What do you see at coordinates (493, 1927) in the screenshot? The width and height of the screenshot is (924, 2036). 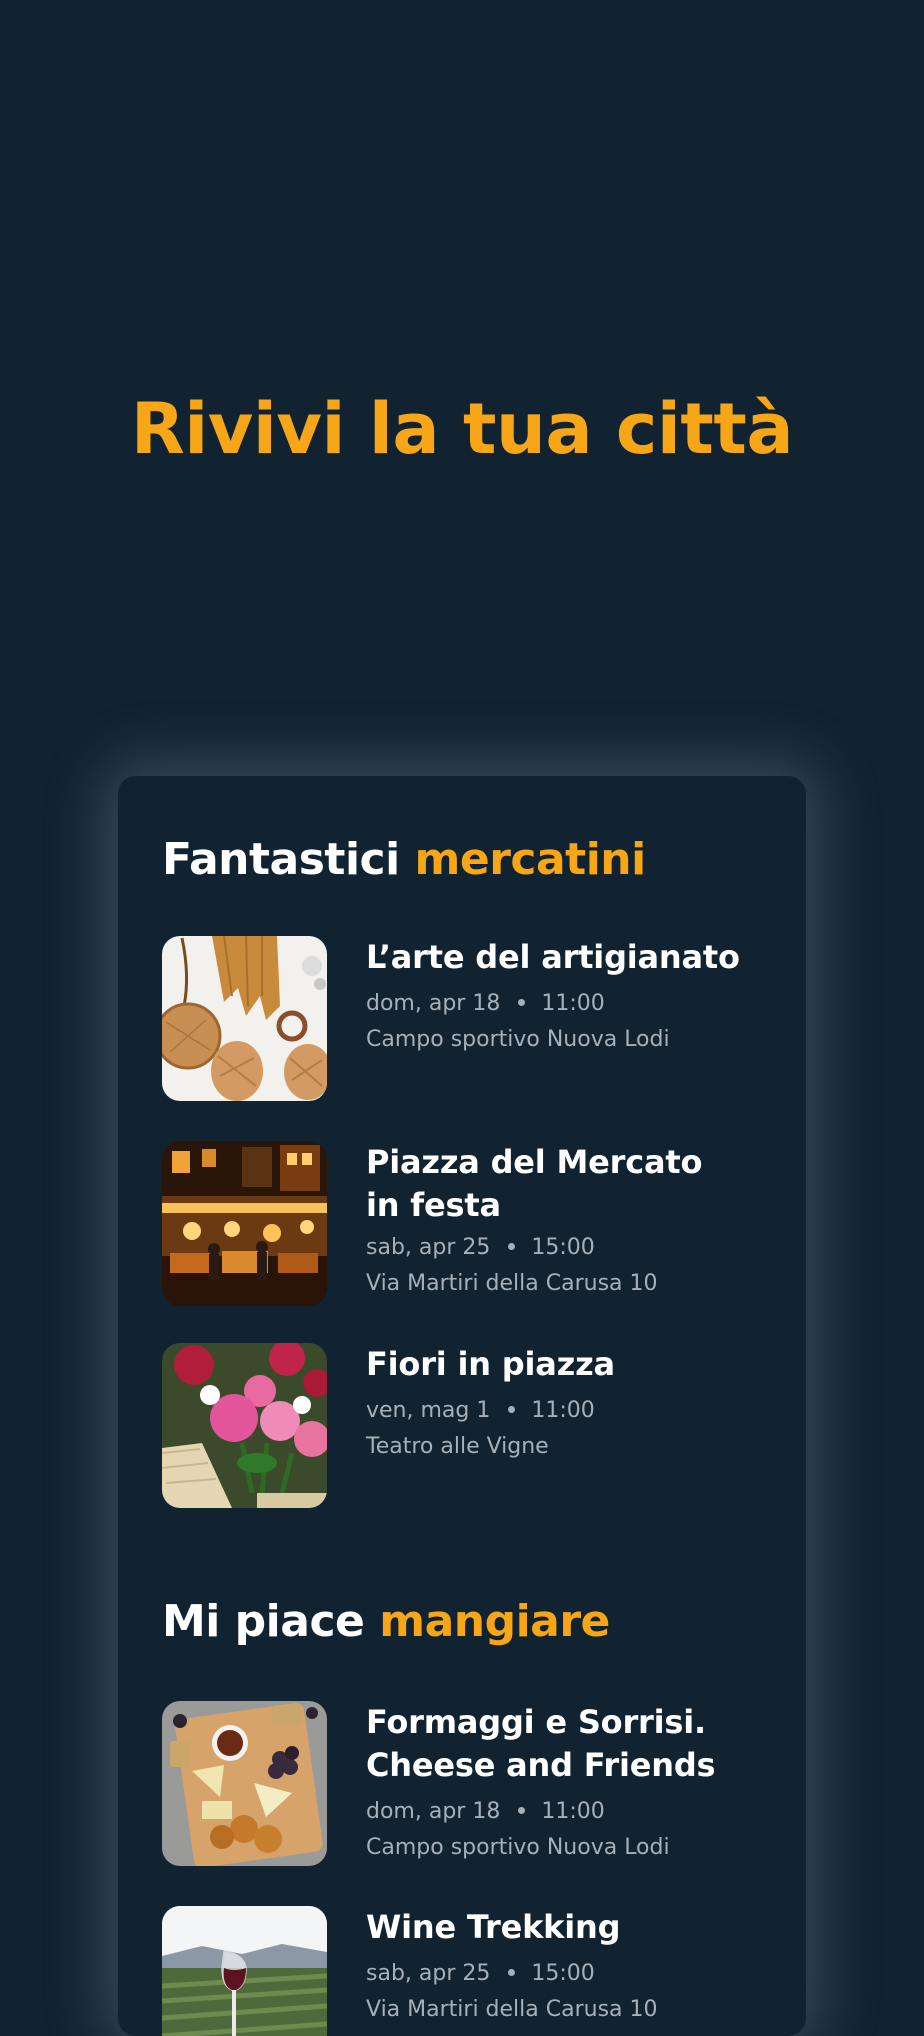 I see `event-title: Wine Trekking` at bounding box center [493, 1927].